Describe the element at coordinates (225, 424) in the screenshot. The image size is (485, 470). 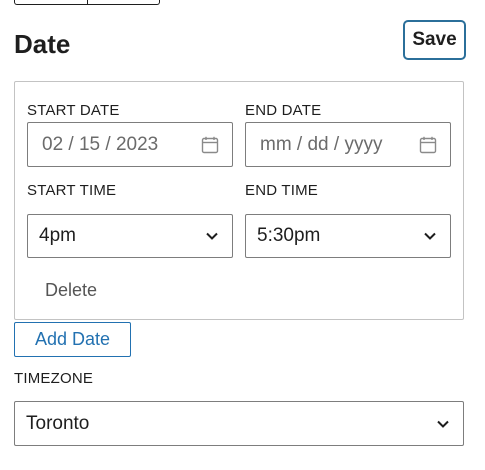
I see `timezone-value: Toronto` at that location.